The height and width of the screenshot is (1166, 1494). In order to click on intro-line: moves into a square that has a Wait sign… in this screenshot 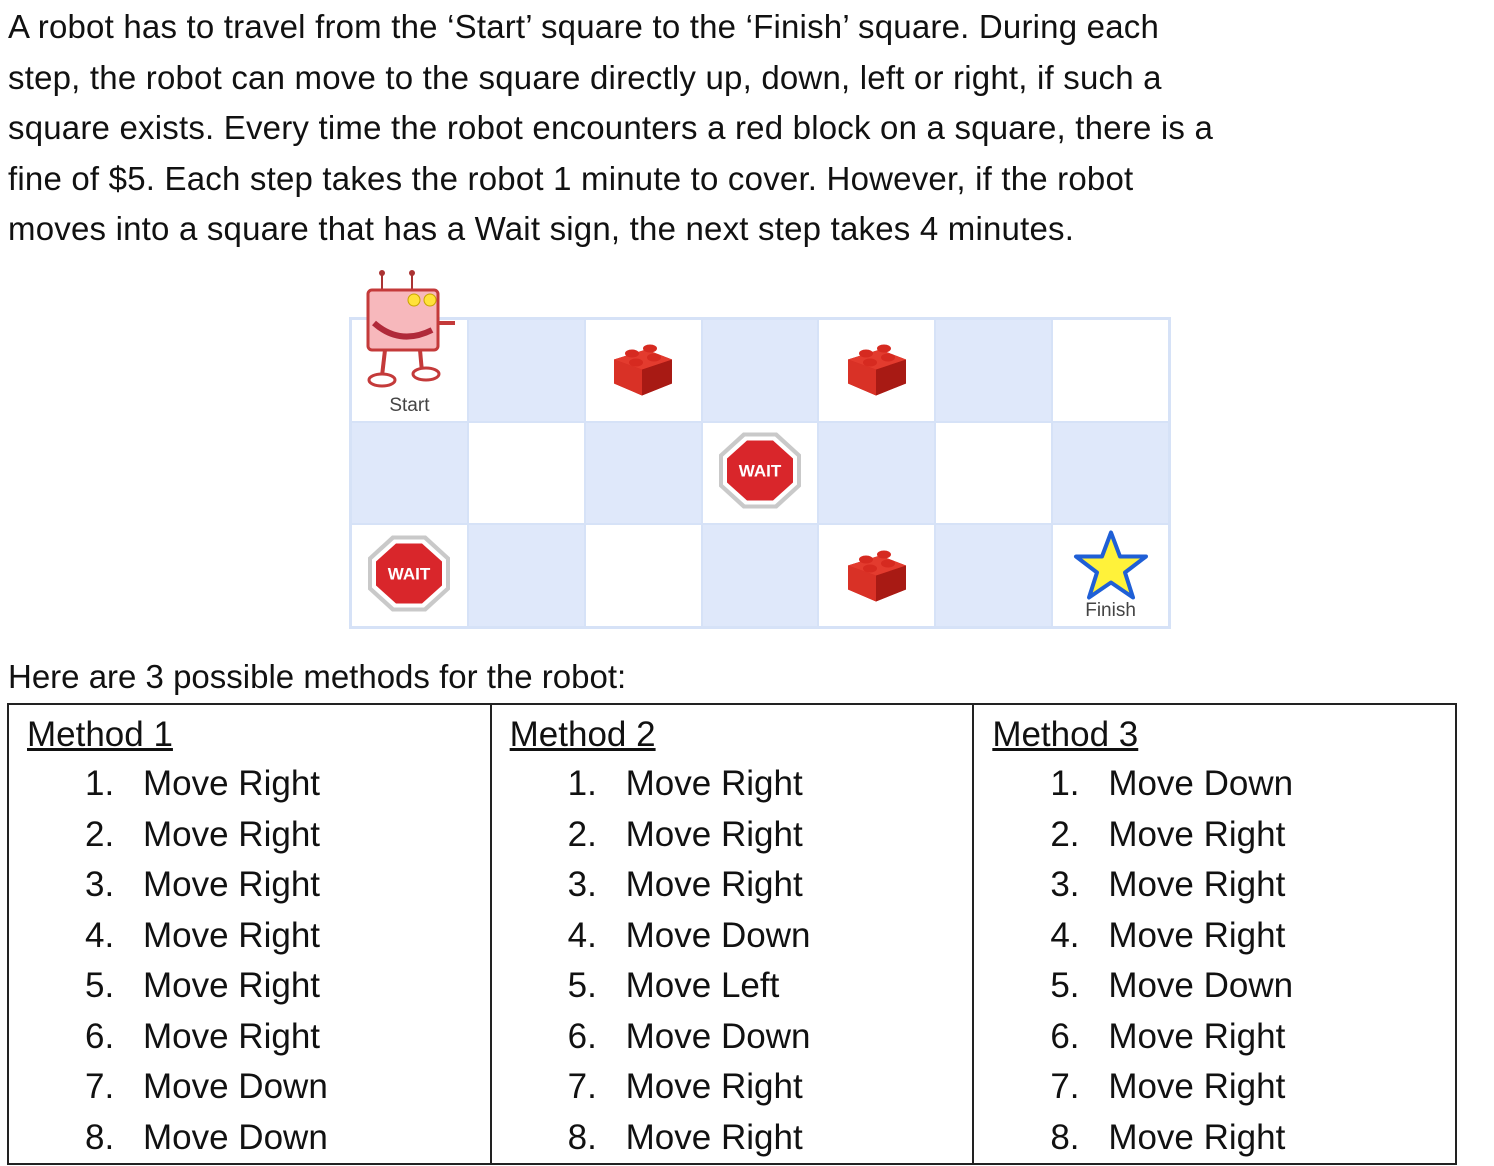, I will do `click(541, 228)`.